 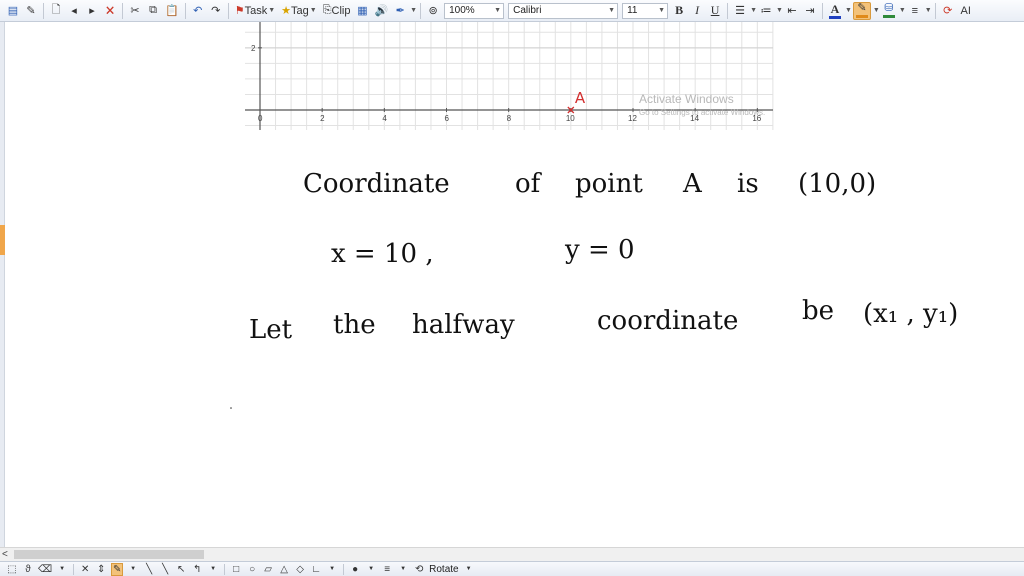 What do you see at coordinates (966, 11) in the screenshot?
I see `text-effect-button: AI` at bounding box center [966, 11].